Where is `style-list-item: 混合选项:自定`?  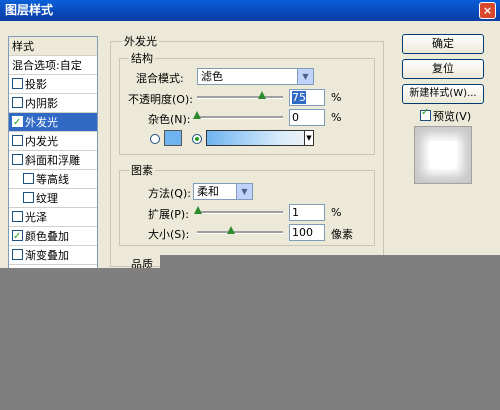 style-list-item: 混合选项:自定 is located at coordinates (53, 65).